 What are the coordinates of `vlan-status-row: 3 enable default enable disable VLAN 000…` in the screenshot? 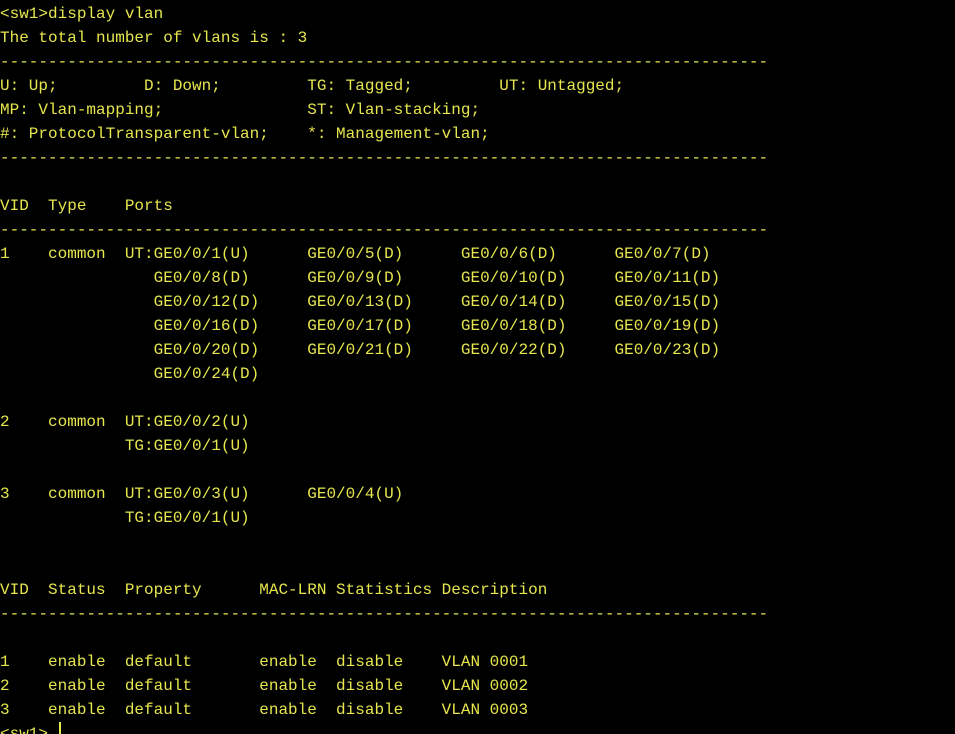 It's located at (264, 710).